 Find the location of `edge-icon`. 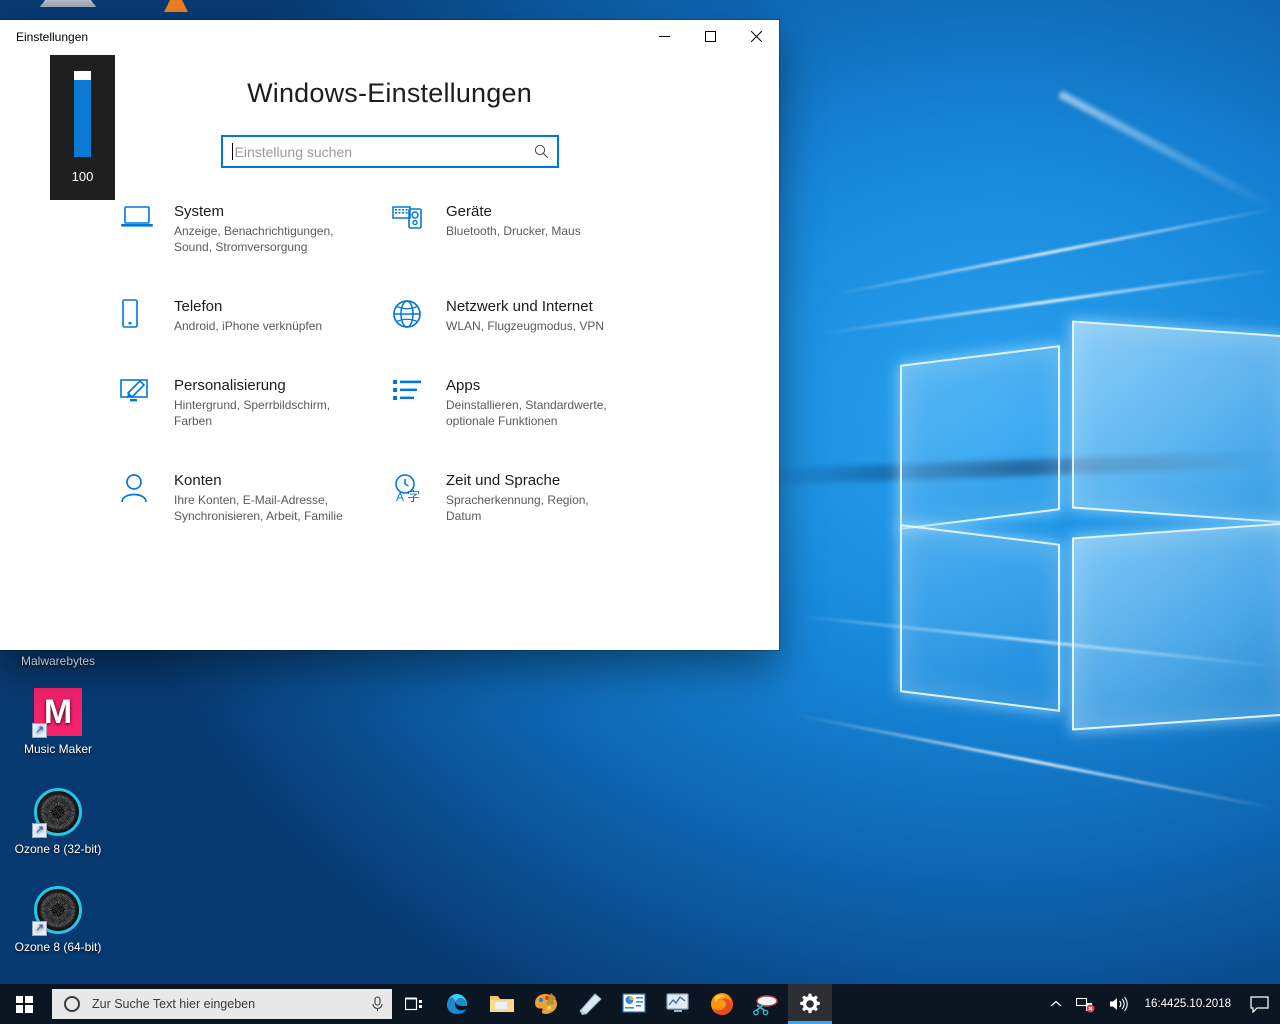

edge-icon is located at coordinates (457, 1004).